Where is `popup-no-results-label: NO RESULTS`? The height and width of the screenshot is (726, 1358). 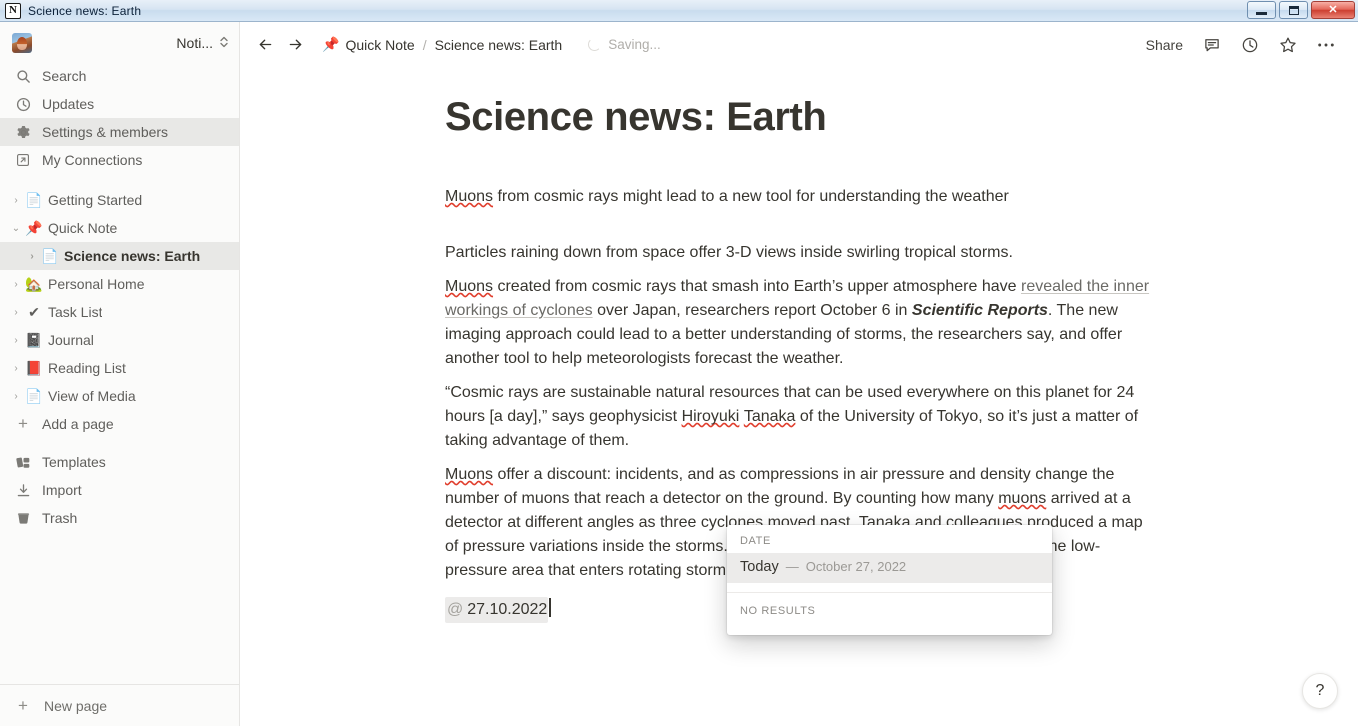
popup-no-results-label: NO RESULTS is located at coordinates (778, 611).